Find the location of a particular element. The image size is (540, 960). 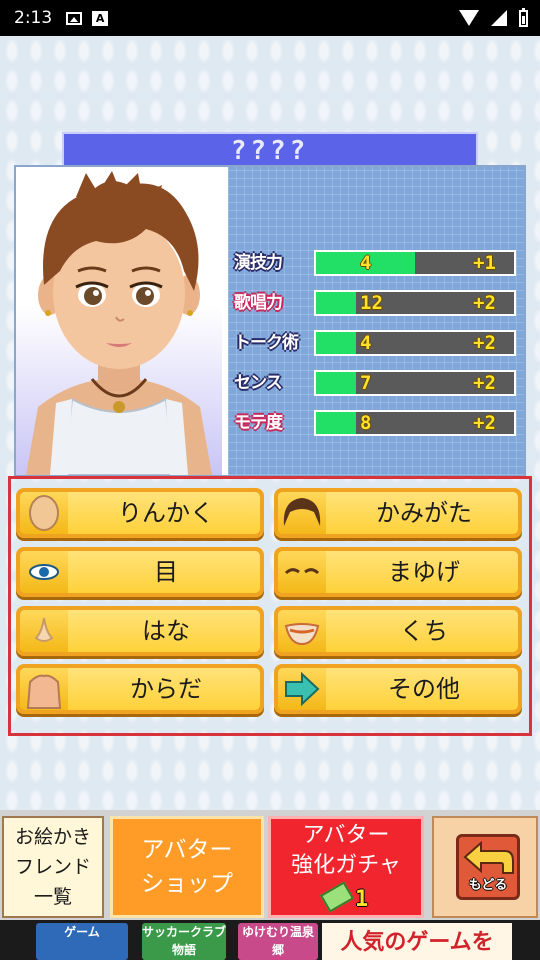

part-button-nose: はな is located at coordinates (140, 631).